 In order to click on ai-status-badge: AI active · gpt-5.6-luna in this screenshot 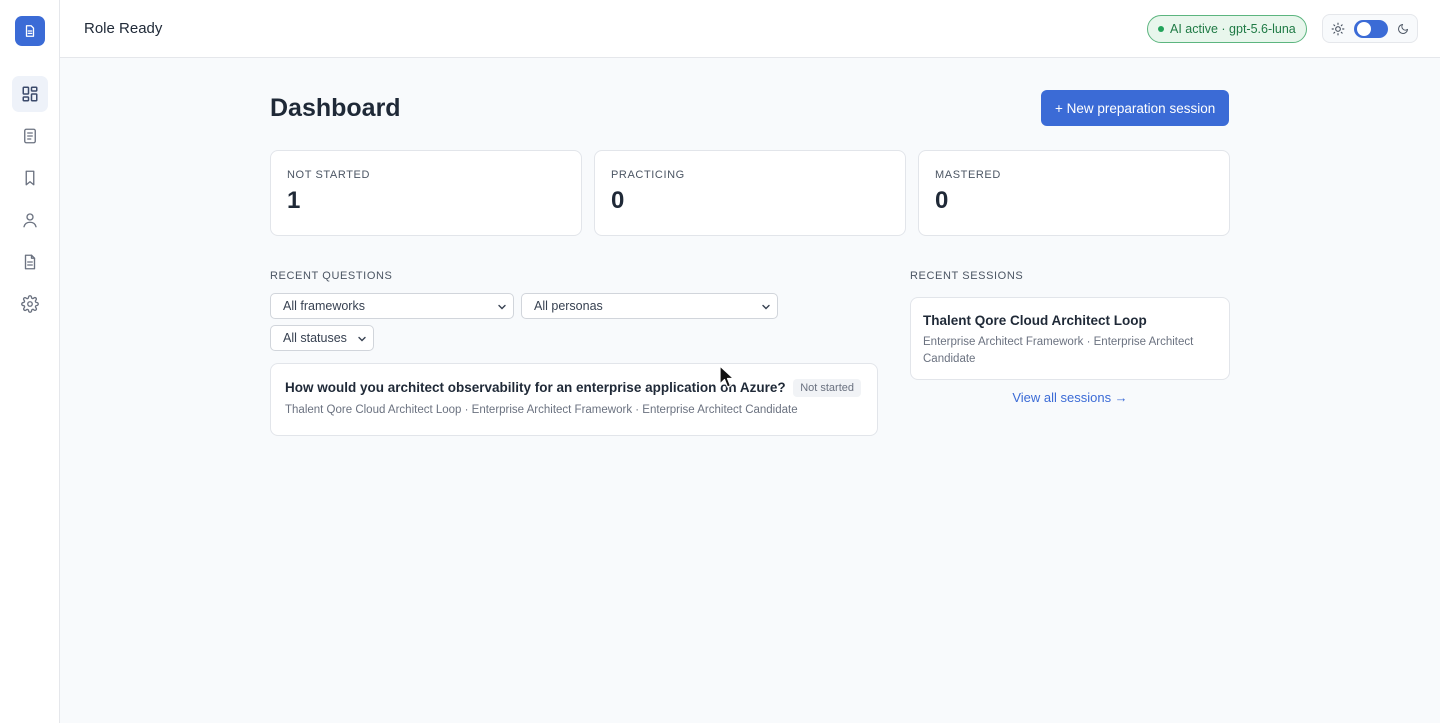, I will do `click(1227, 29)`.